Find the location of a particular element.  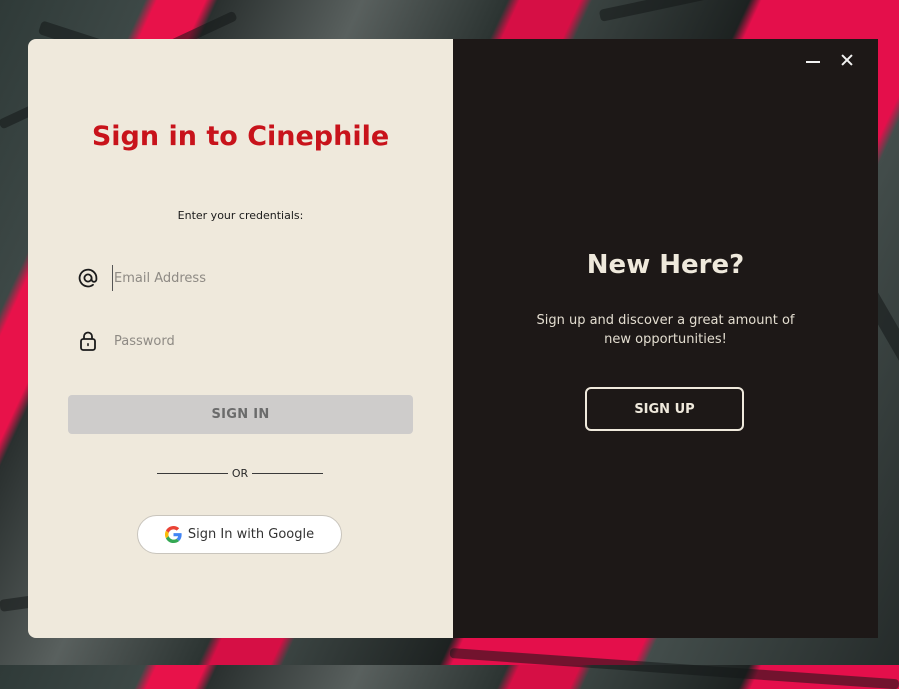

or-label: OR is located at coordinates (240, 473).